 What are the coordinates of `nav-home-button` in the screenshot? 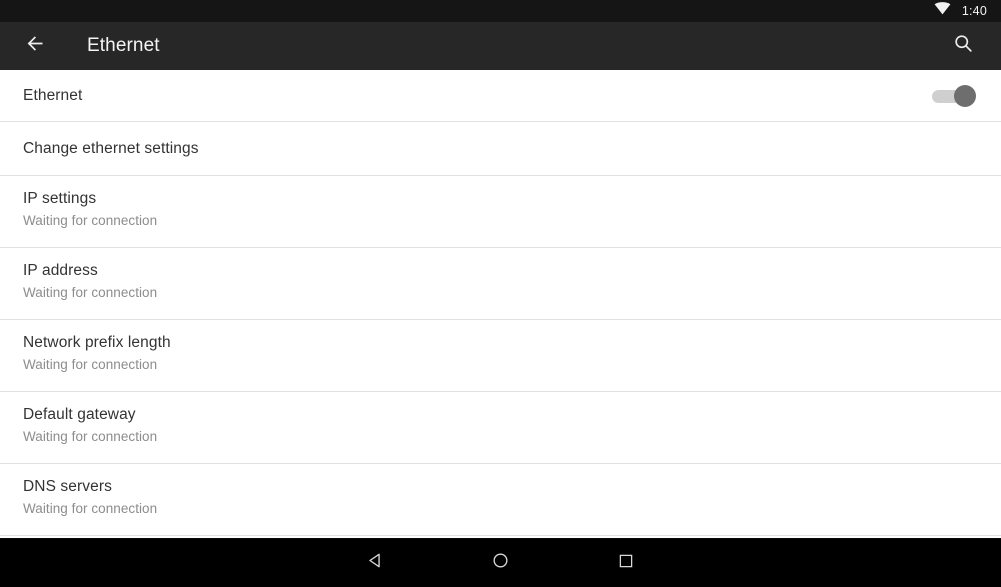 It's located at (500, 563).